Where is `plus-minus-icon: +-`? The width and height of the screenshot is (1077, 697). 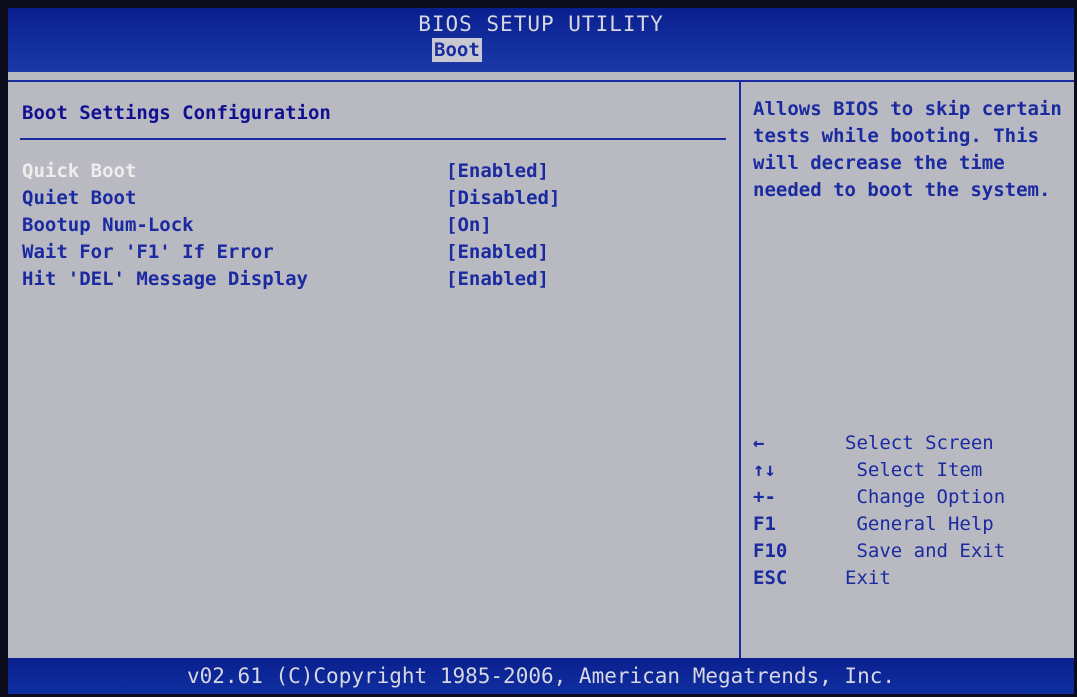 plus-minus-icon: +- is located at coordinates (764, 497).